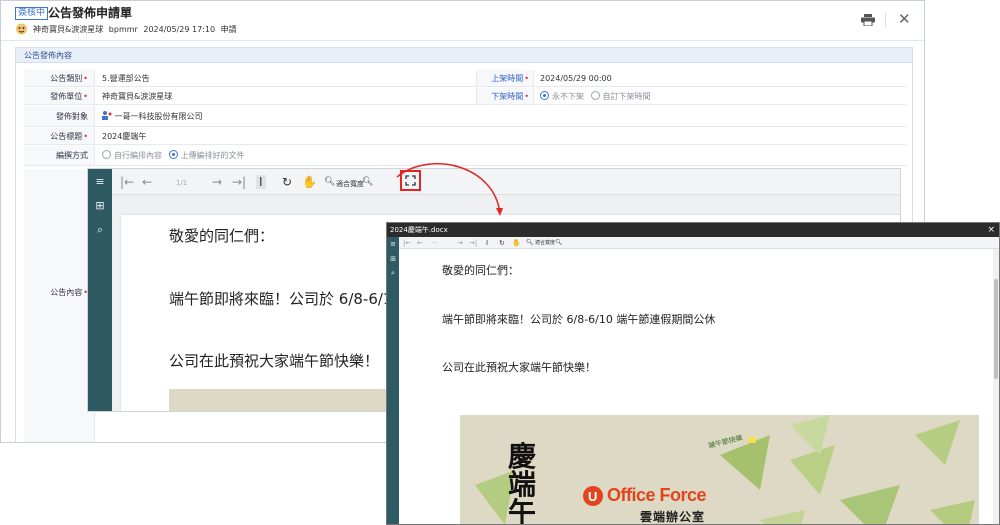  I want to click on popup-notice-text: 端午節即將來臨！公司於 6/8-6/10 端午節連假期間公休, so click(579, 319).